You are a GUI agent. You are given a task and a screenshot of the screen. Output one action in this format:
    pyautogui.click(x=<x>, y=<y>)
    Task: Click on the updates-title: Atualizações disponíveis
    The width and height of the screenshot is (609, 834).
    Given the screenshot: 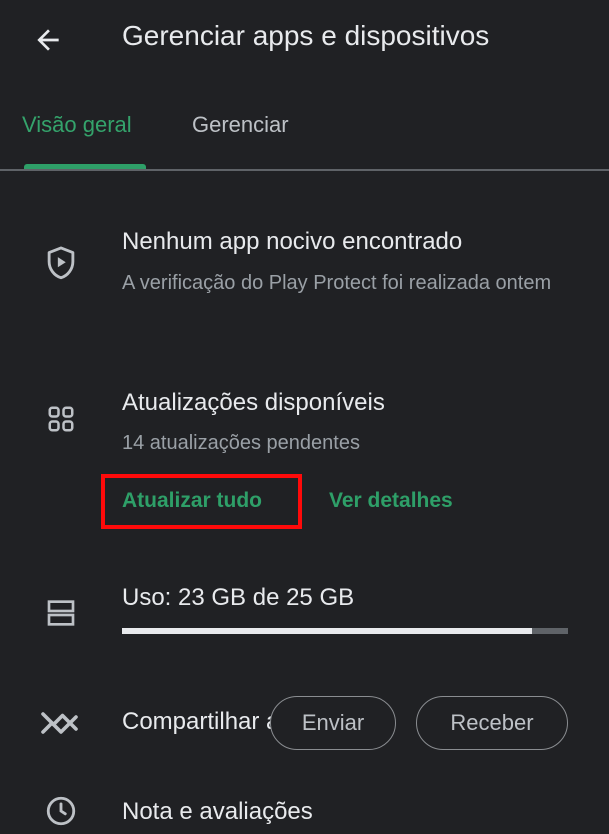 What is the action you would take?
    pyautogui.click(x=253, y=402)
    